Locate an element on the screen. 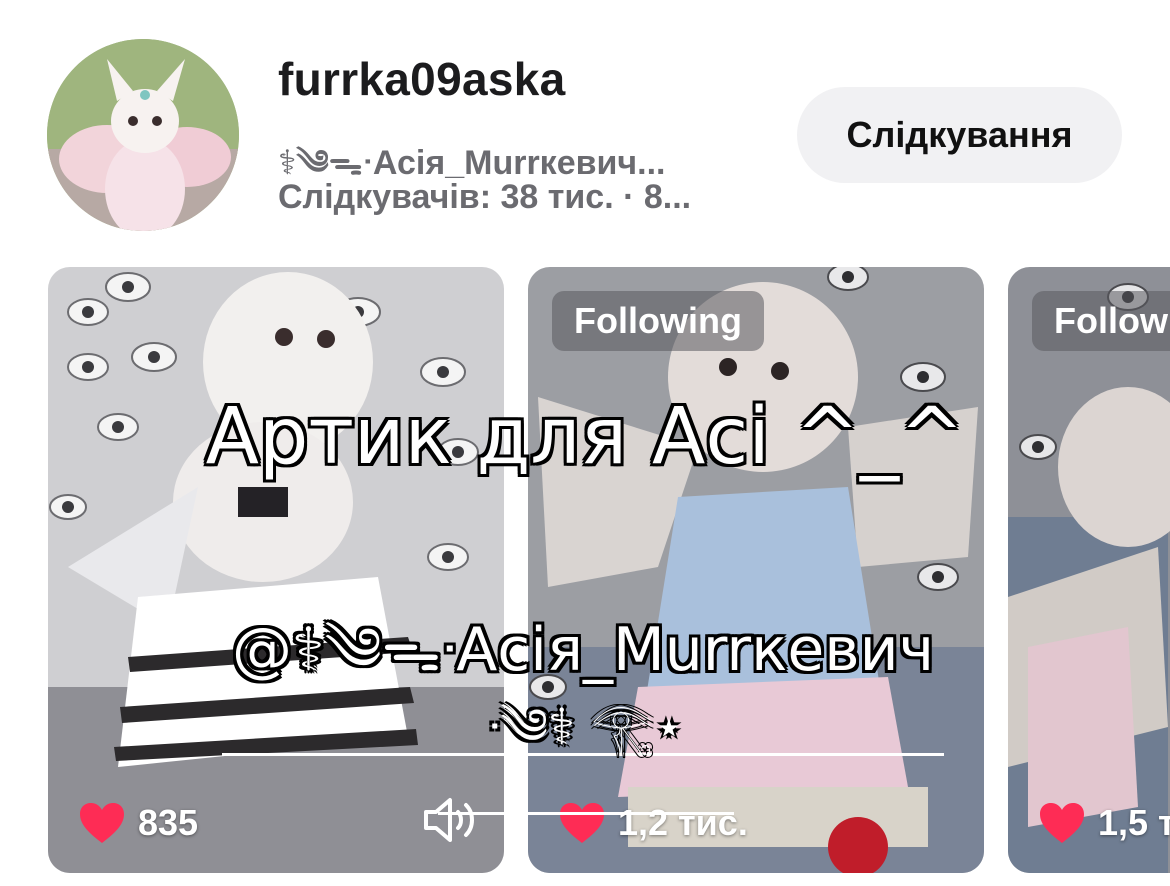 The image size is (1170, 886). like-count-value: 835 is located at coordinates (168, 822).